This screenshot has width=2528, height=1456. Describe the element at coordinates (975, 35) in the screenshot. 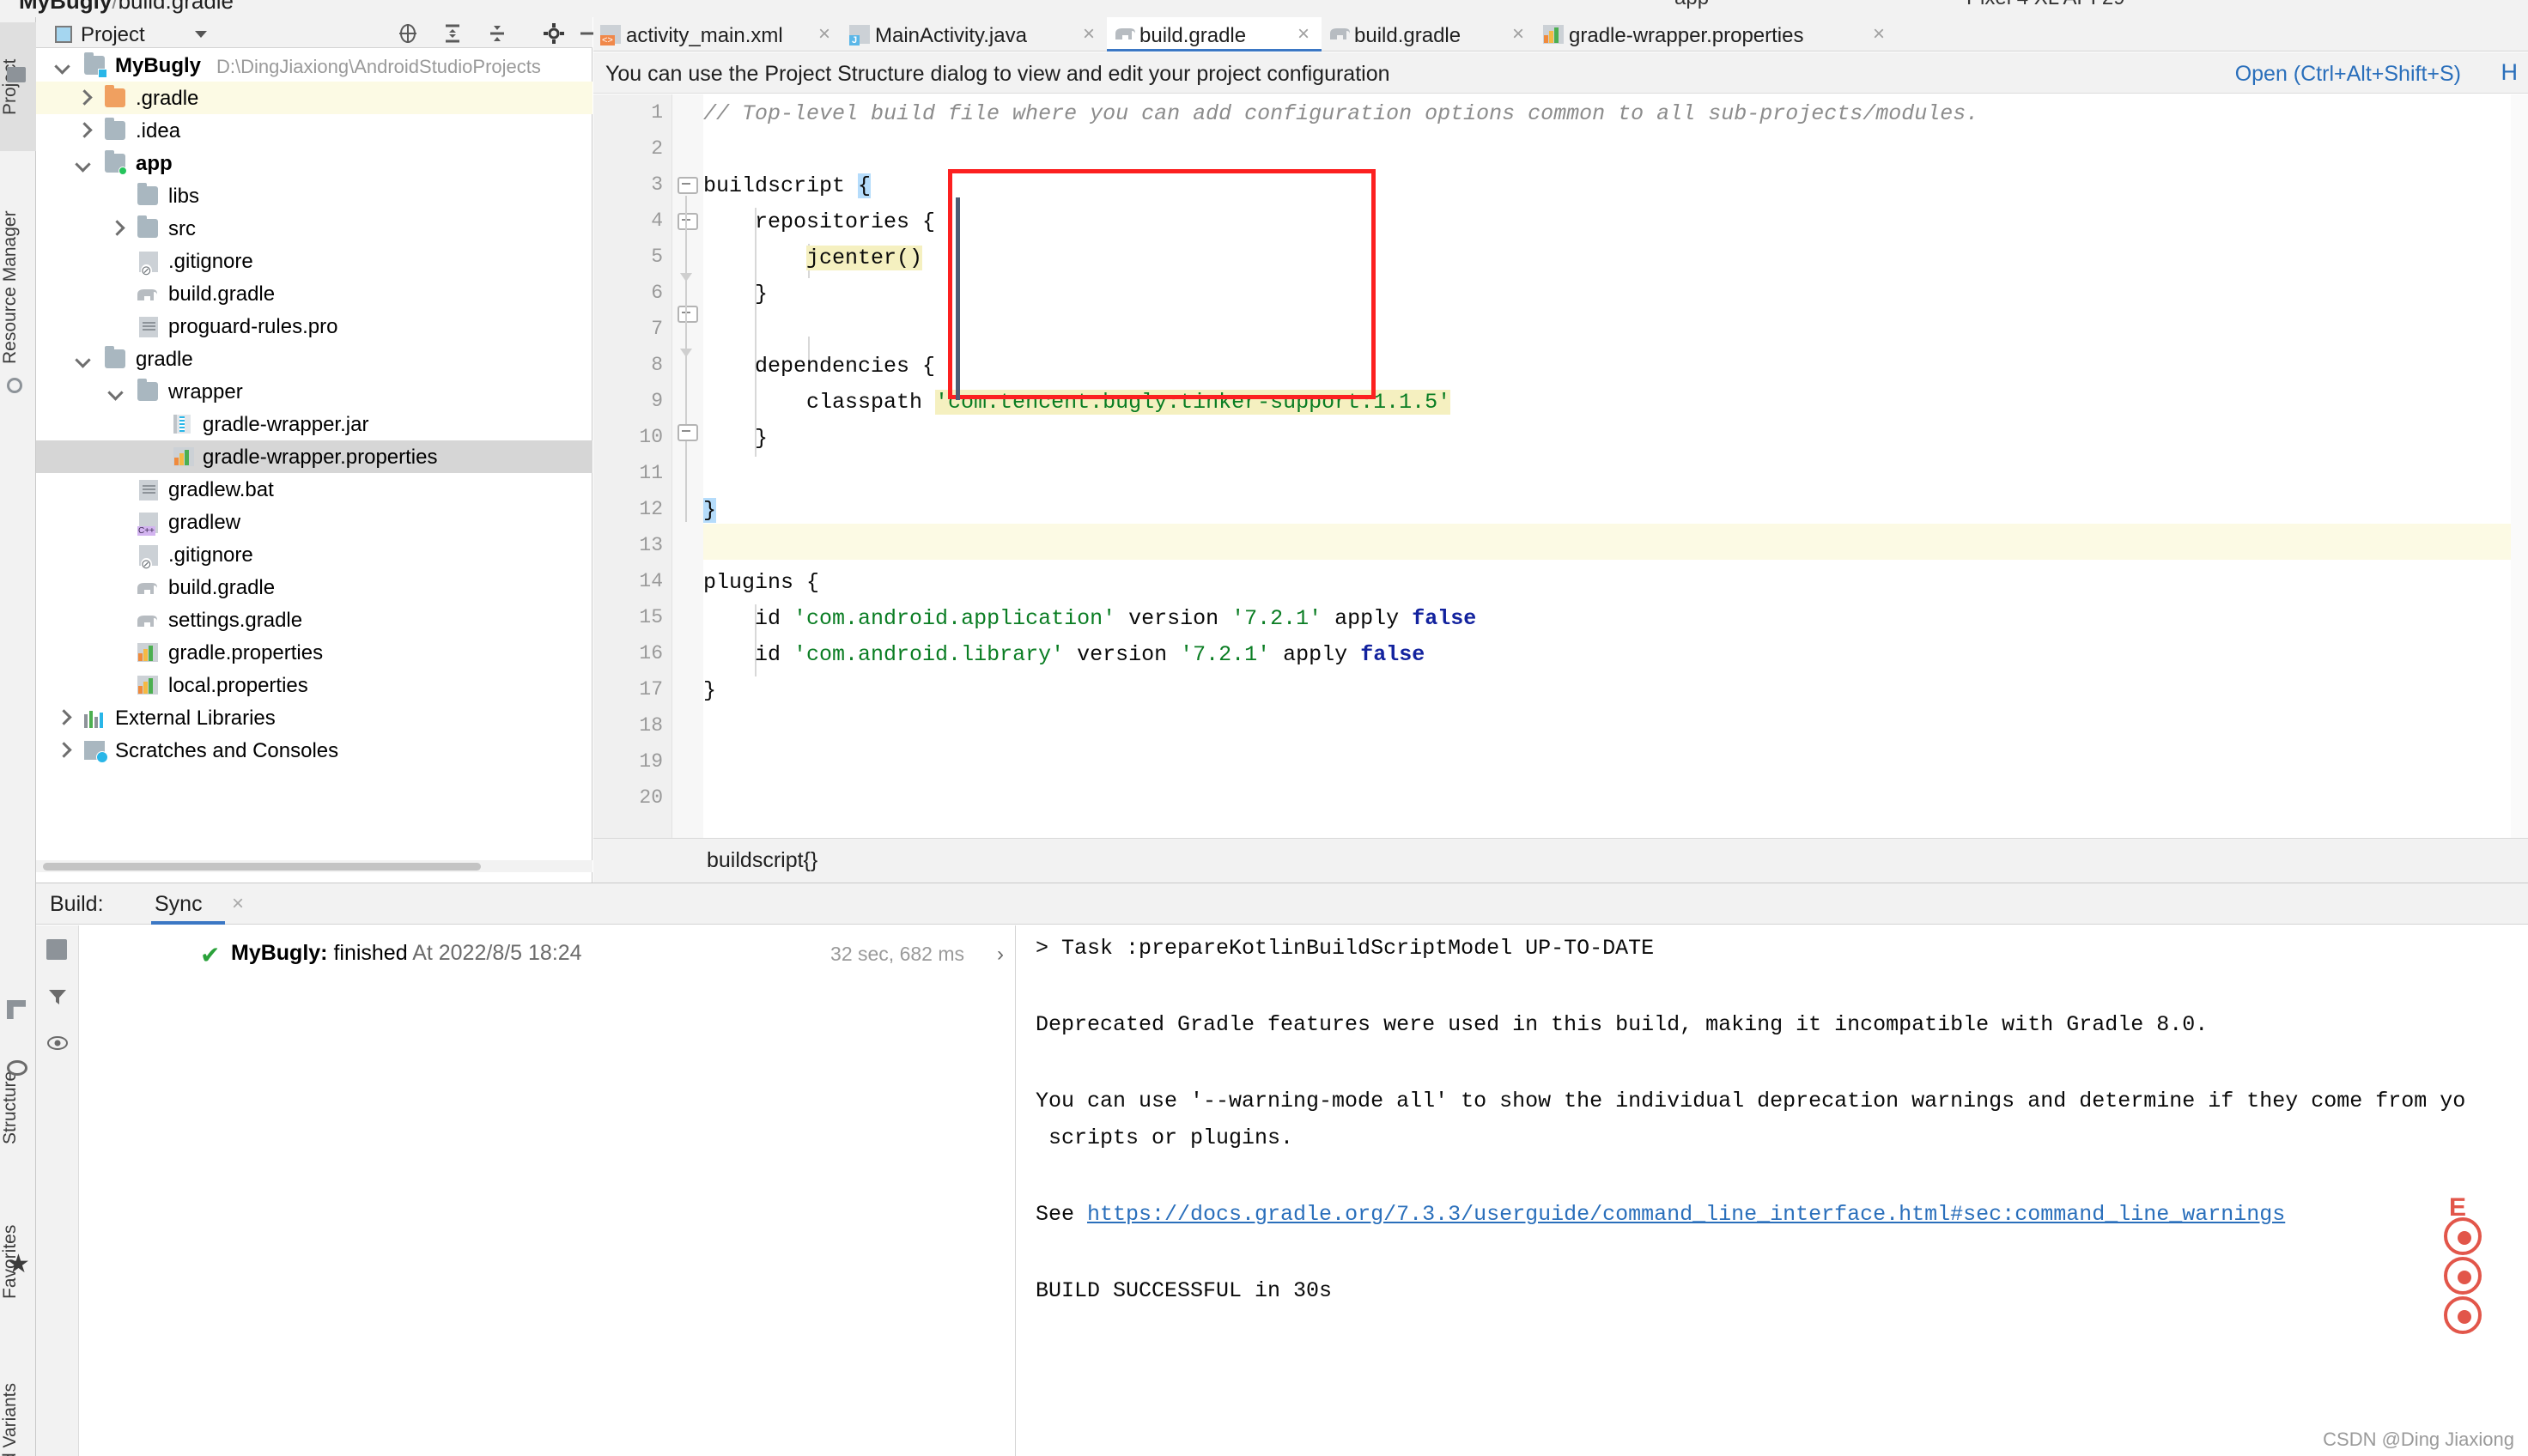

I see `tab-mainactivity-java: MainActivity.java ×` at that location.